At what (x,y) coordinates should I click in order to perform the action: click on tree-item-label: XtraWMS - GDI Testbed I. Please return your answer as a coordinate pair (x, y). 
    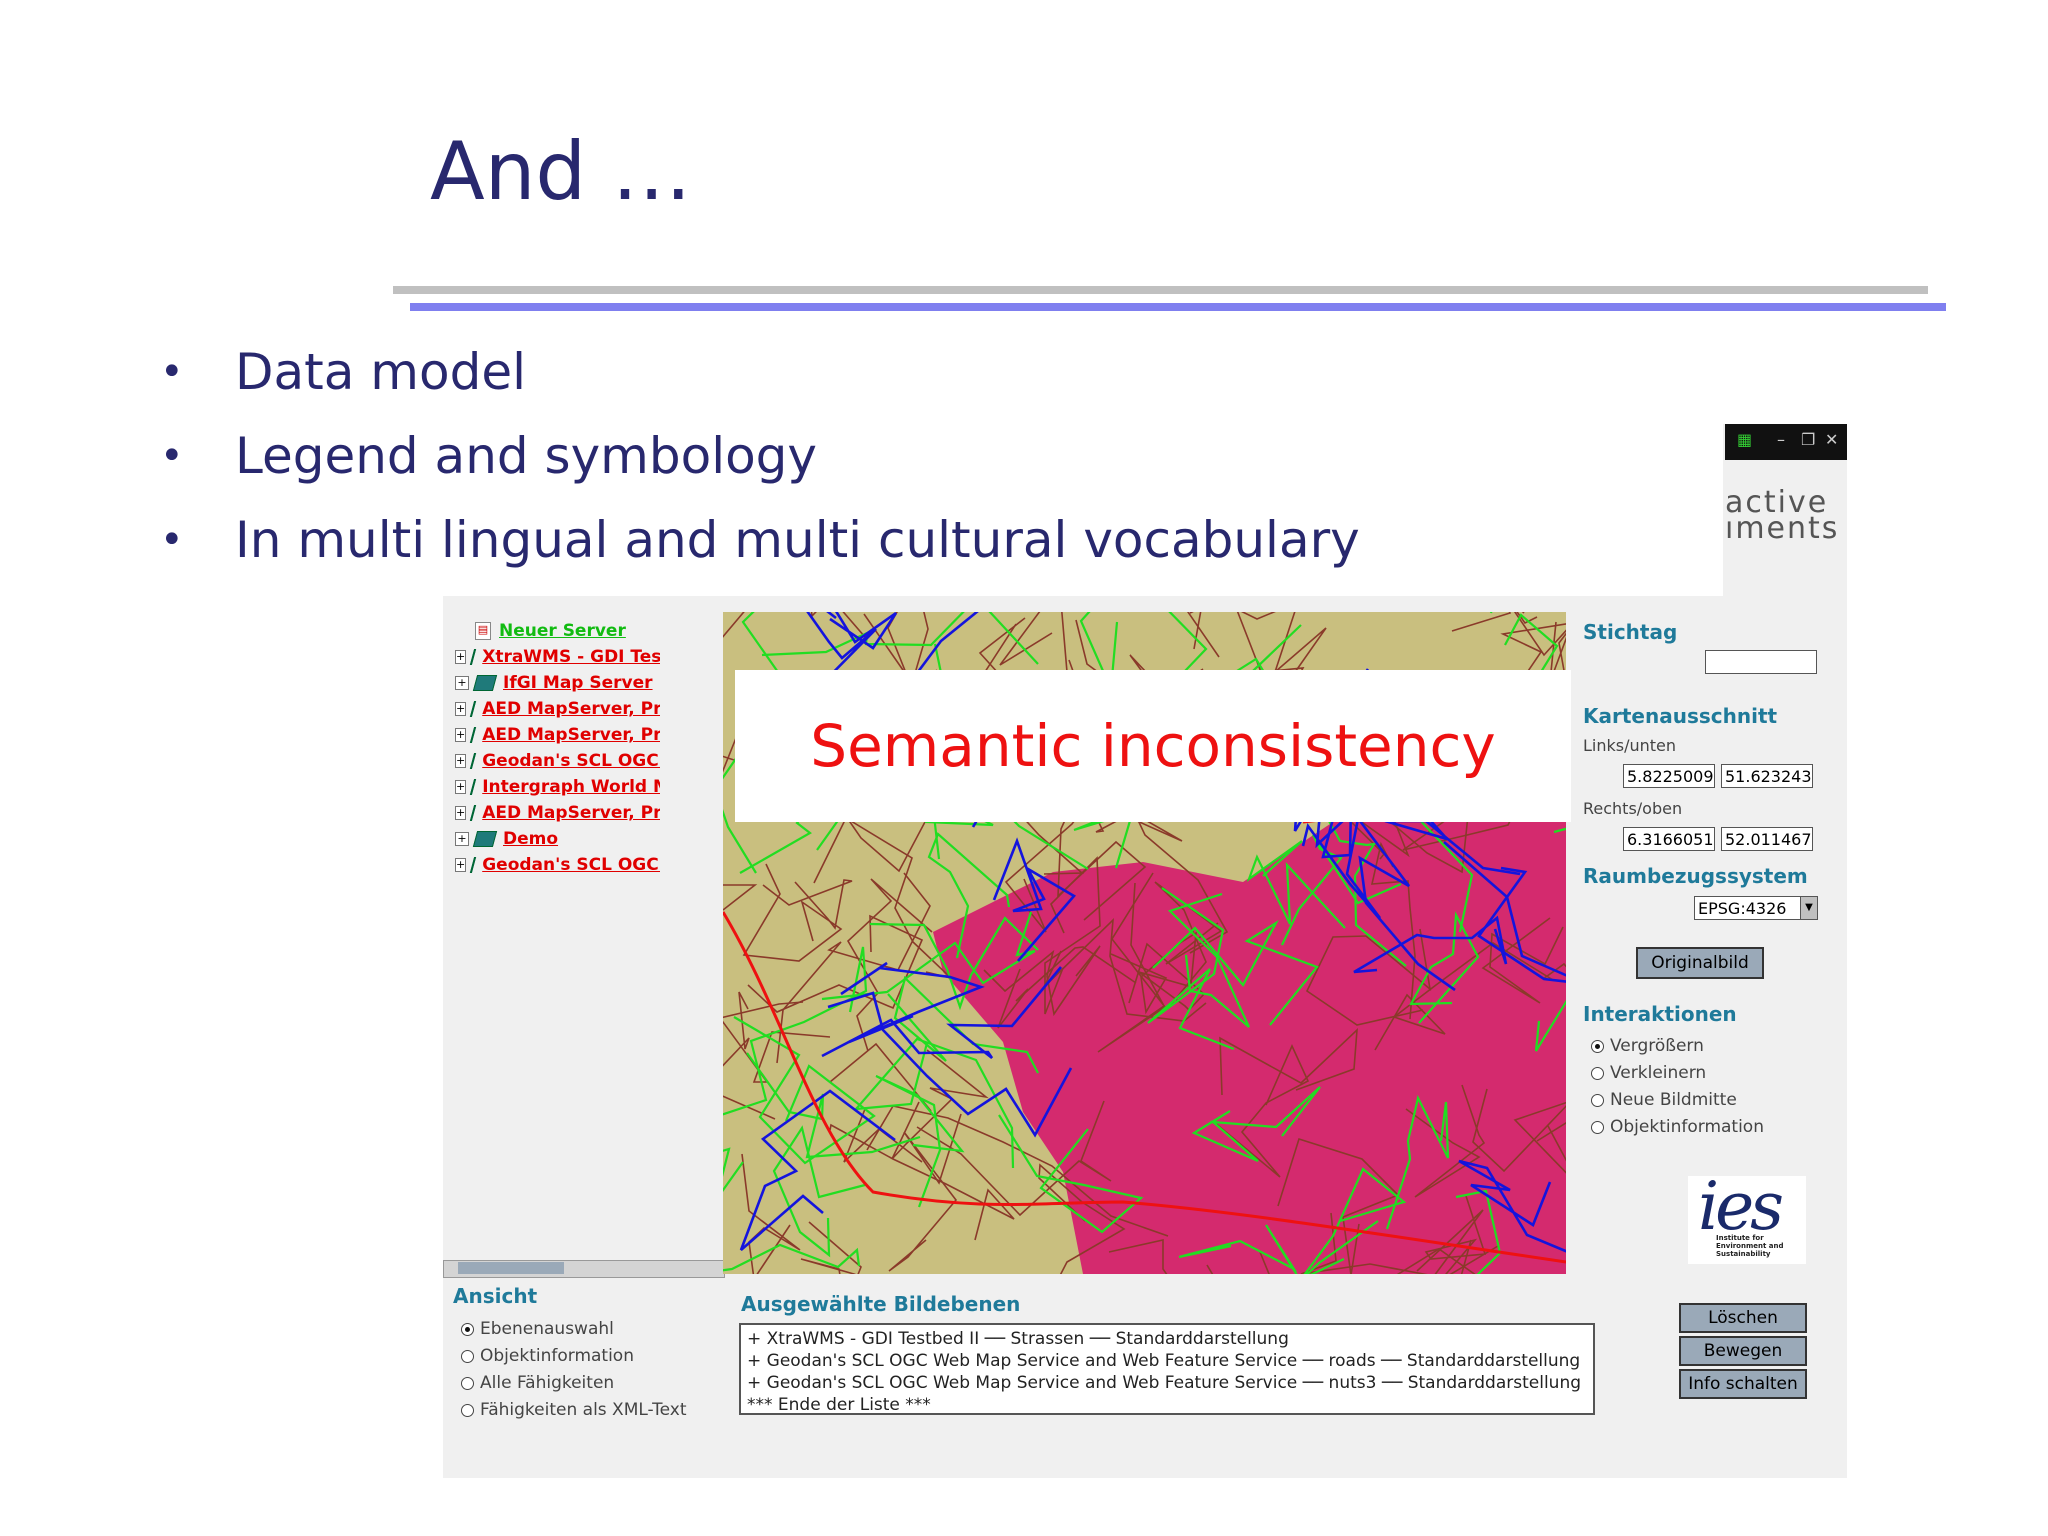
    Looking at the image, I should click on (571, 657).